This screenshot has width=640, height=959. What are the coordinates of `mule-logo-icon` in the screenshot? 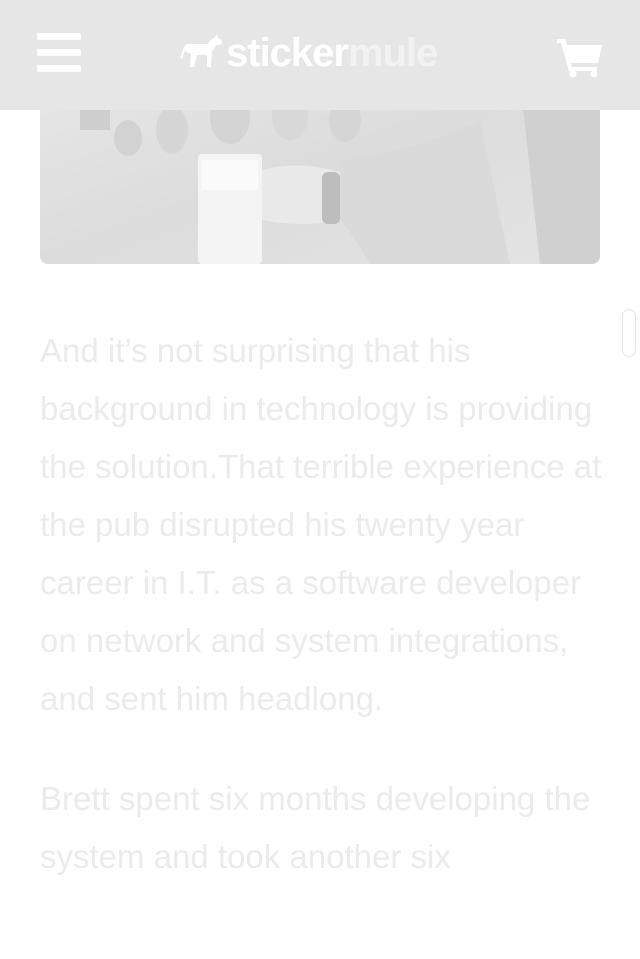 It's located at (201, 50).